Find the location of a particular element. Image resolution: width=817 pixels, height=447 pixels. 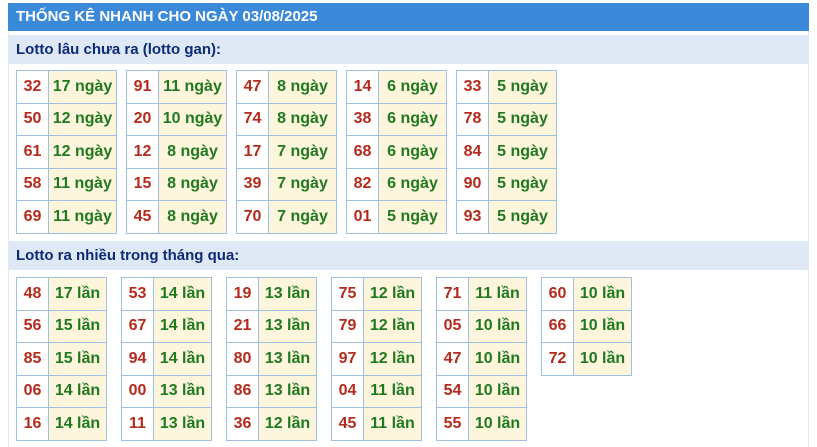

stat-row: 84 5 ngày is located at coordinates (507, 152).